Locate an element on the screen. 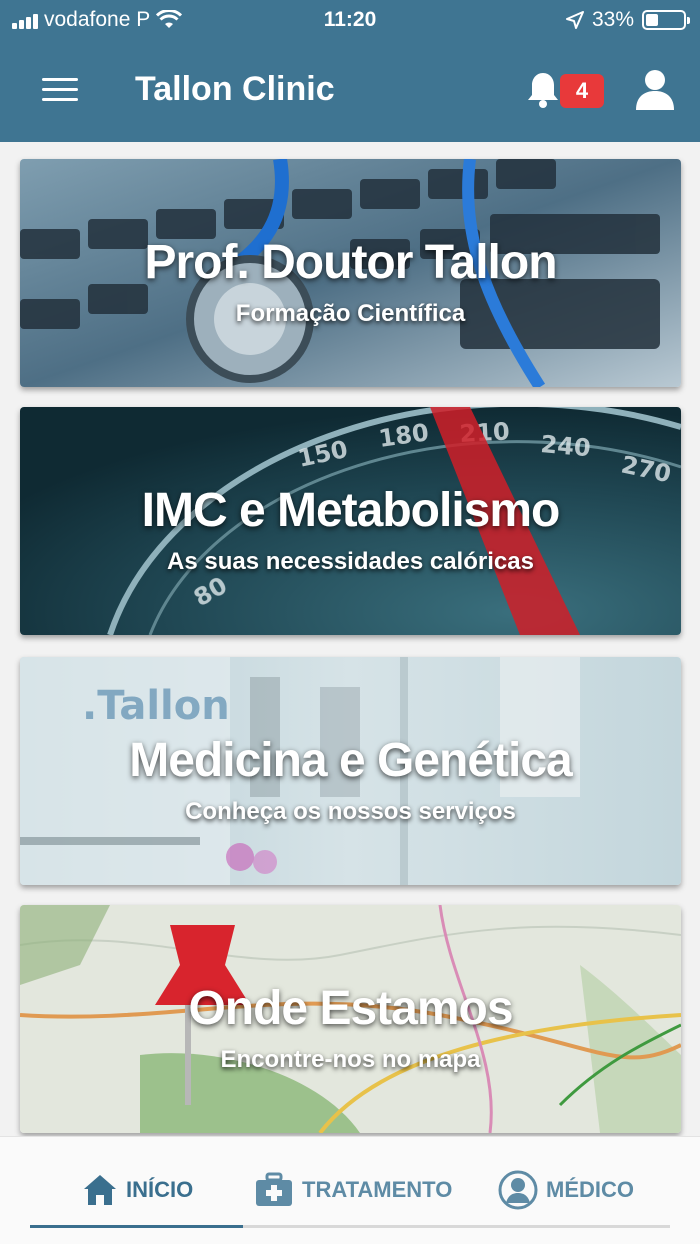  app-header: vodafone P 11:20 33% Tallon Clinic 4 is located at coordinates (350, 71).